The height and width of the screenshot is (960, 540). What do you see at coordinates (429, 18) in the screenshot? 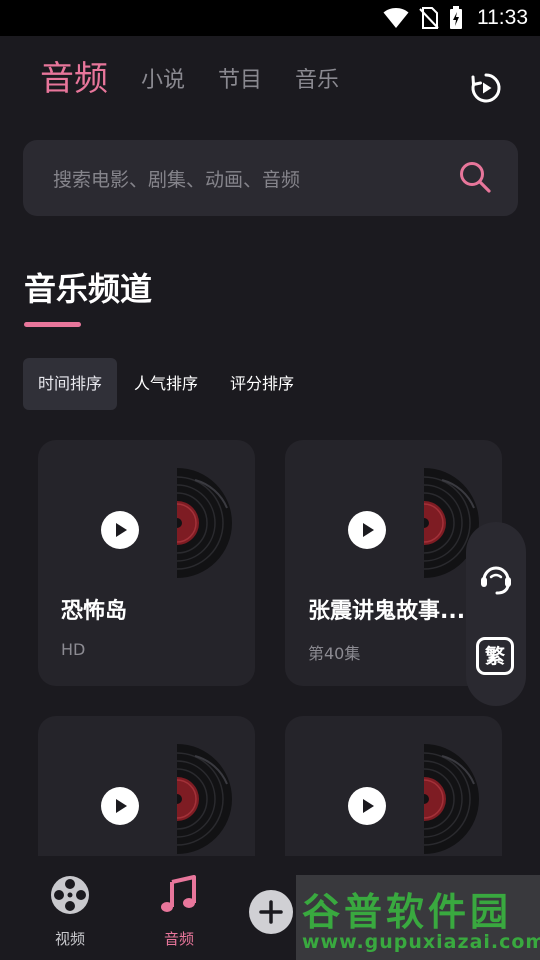
I see `no-sim-icon` at bounding box center [429, 18].